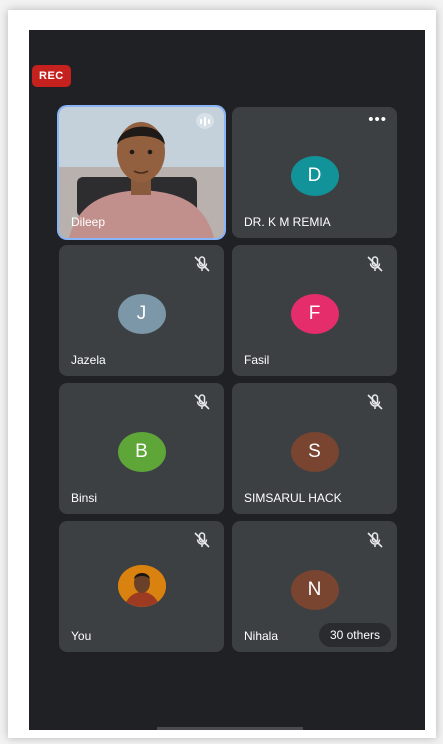 This screenshot has height=744, width=443. Describe the element at coordinates (314, 314) in the screenshot. I see `avatar: F` at that location.